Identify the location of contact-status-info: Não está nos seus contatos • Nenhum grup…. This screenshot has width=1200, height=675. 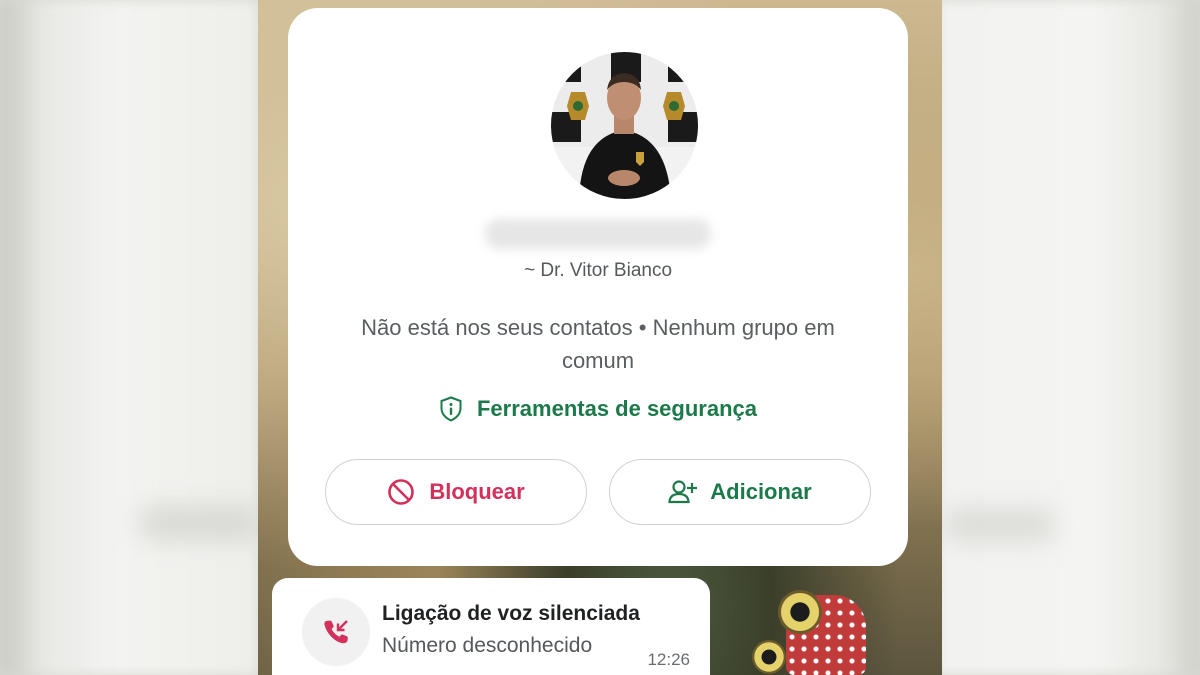
(598, 344).